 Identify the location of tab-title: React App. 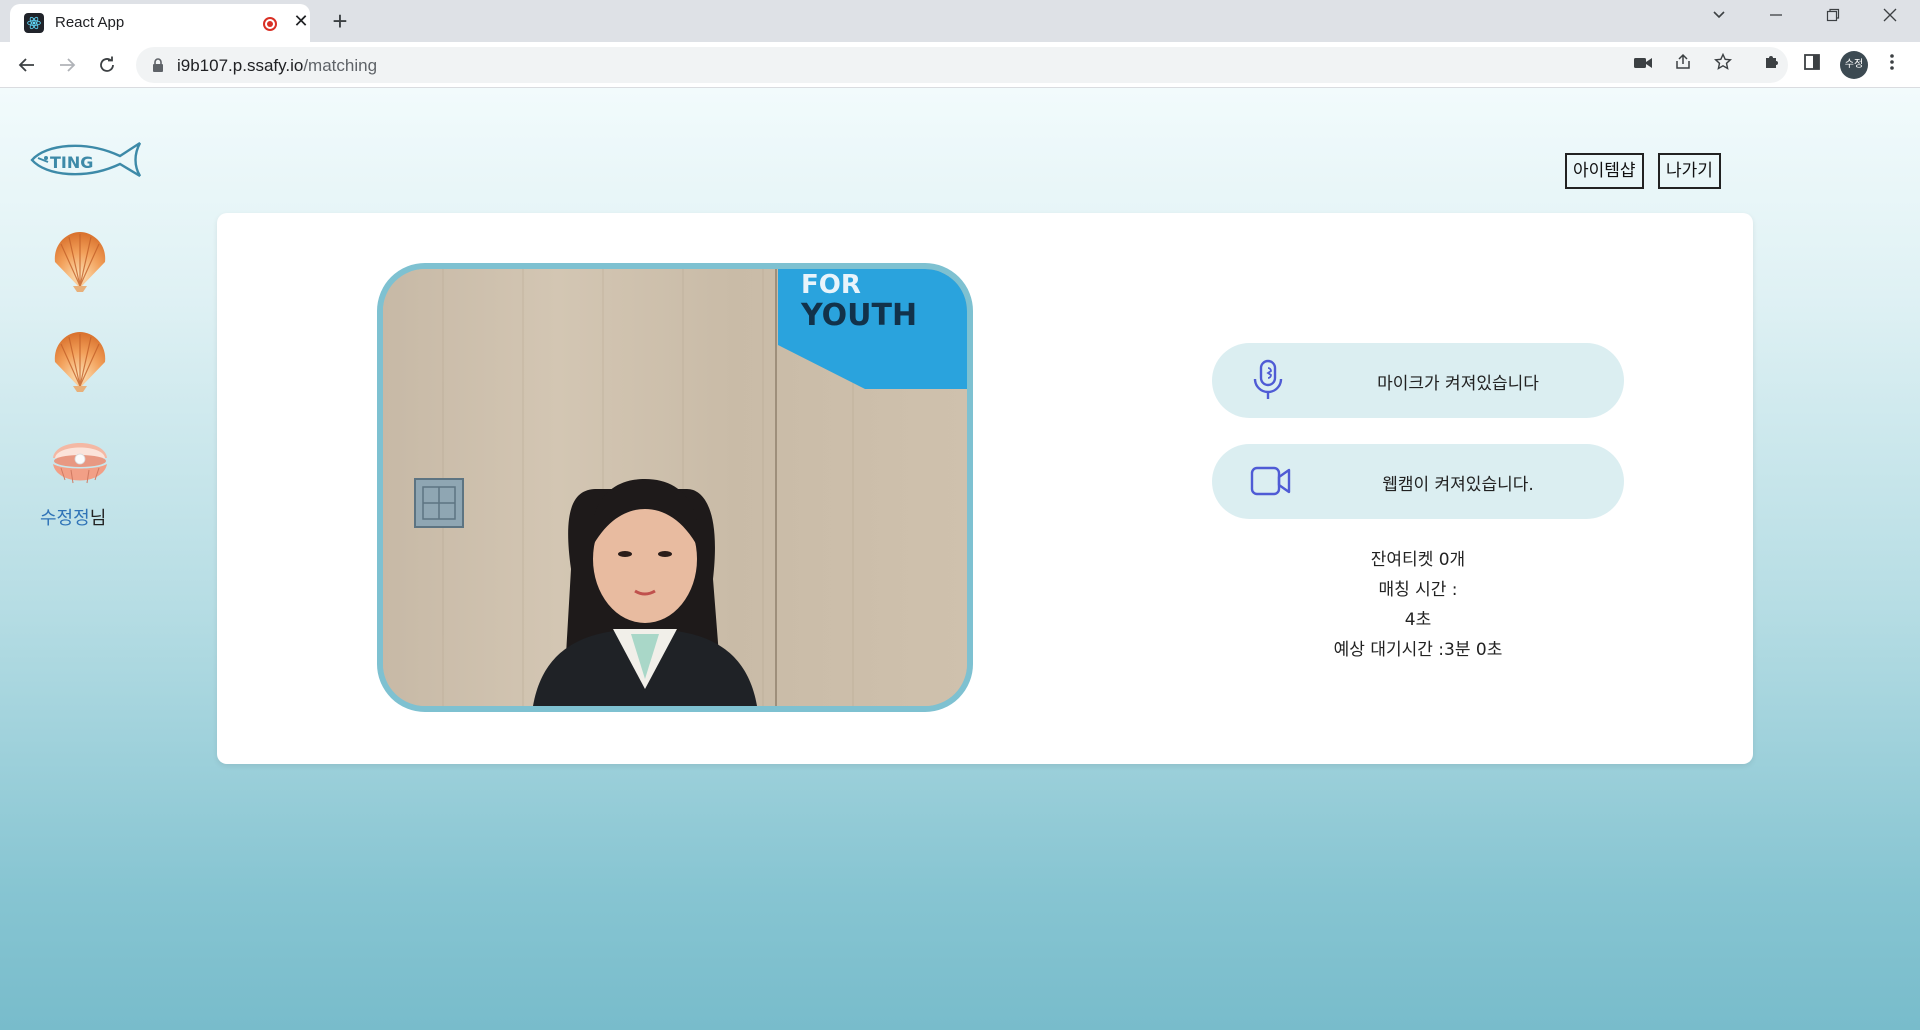
(90, 22).